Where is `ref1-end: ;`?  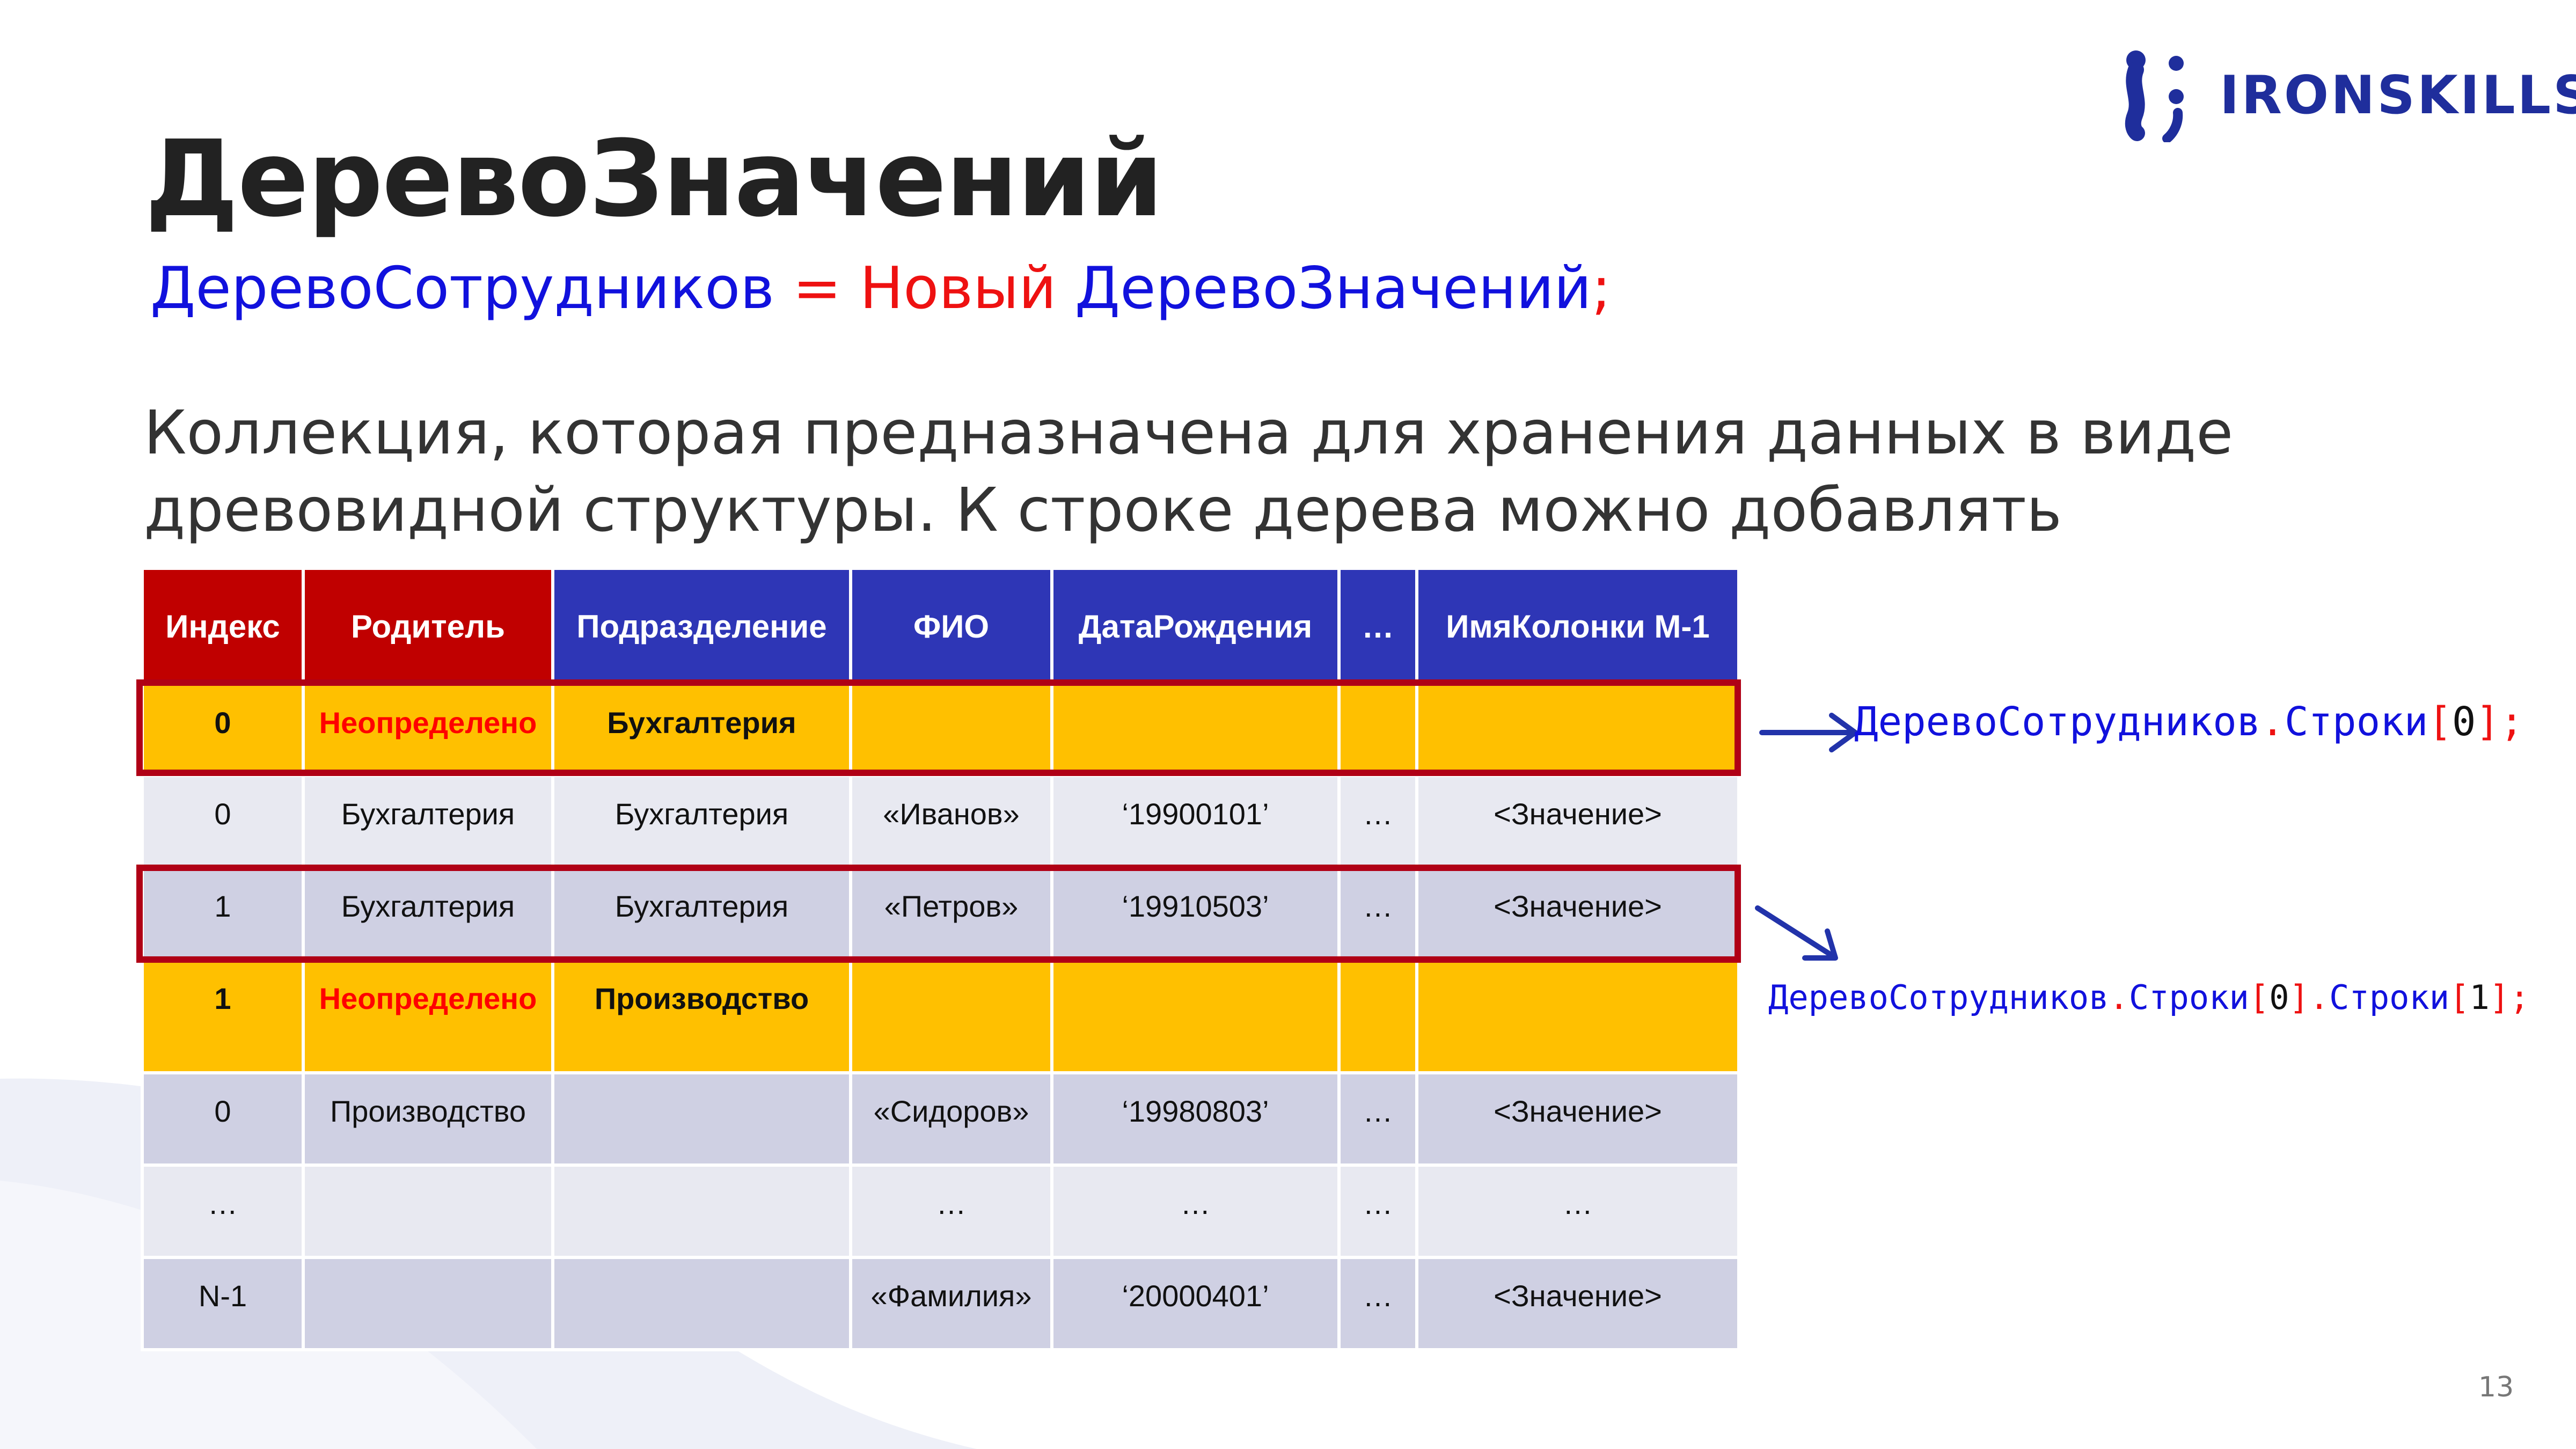 ref1-end: ; is located at coordinates (2511, 722).